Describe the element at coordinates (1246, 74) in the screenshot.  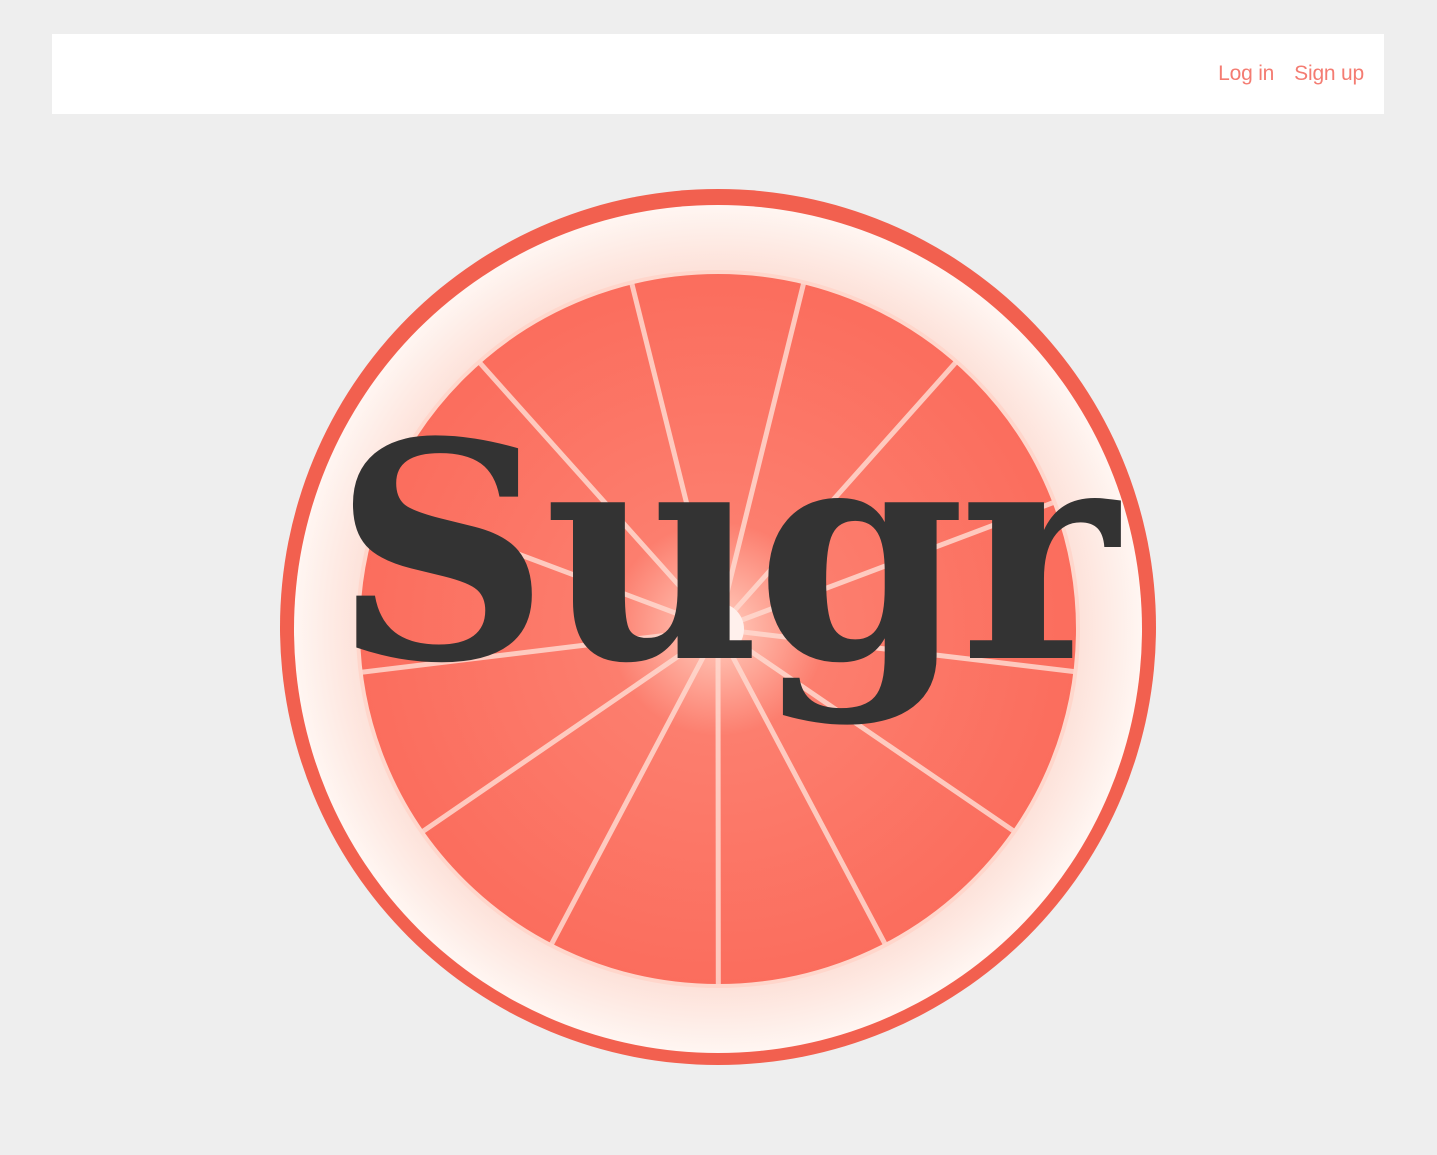
I see `login-link: Log in` at that location.